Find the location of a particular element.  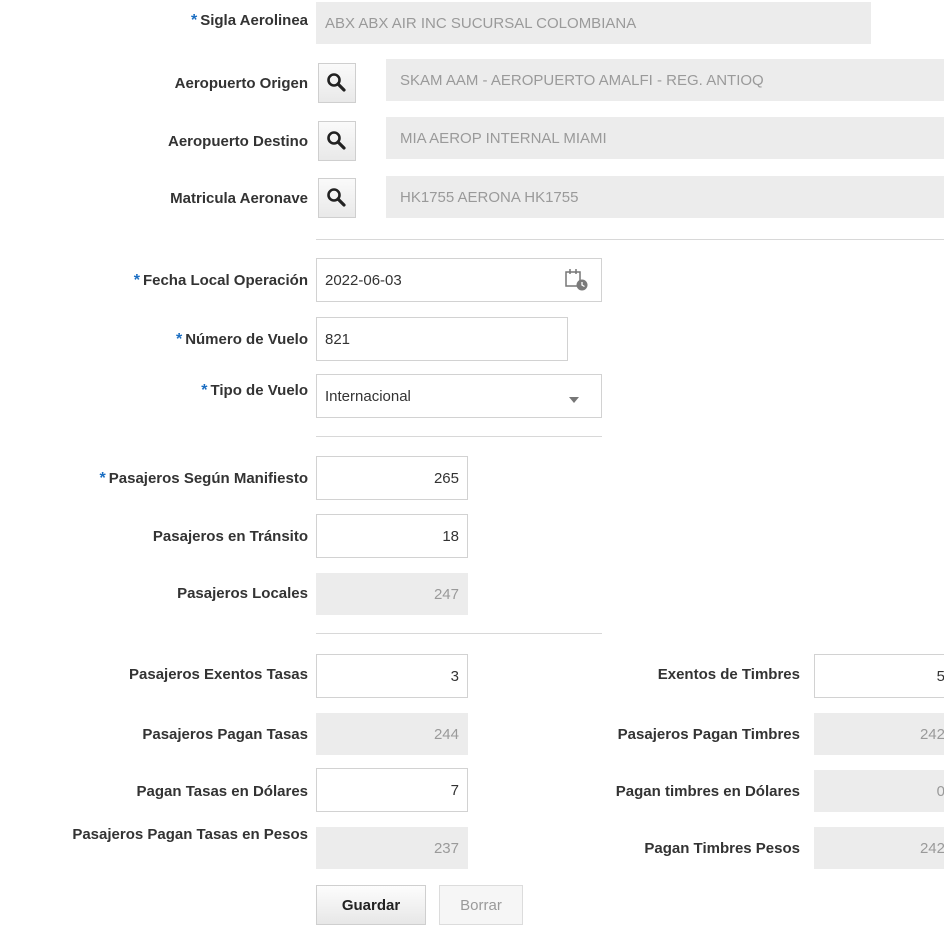

aeropuerto-destino-value: MIA AEROP INTERNAL MIAMI is located at coordinates (503, 138).